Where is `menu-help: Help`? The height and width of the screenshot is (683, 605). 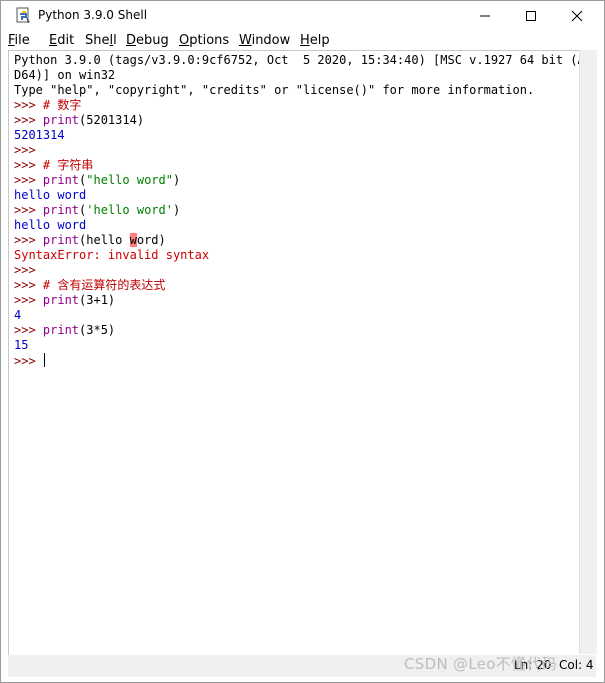
menu-help: Help is located at coordinates (315, 40).